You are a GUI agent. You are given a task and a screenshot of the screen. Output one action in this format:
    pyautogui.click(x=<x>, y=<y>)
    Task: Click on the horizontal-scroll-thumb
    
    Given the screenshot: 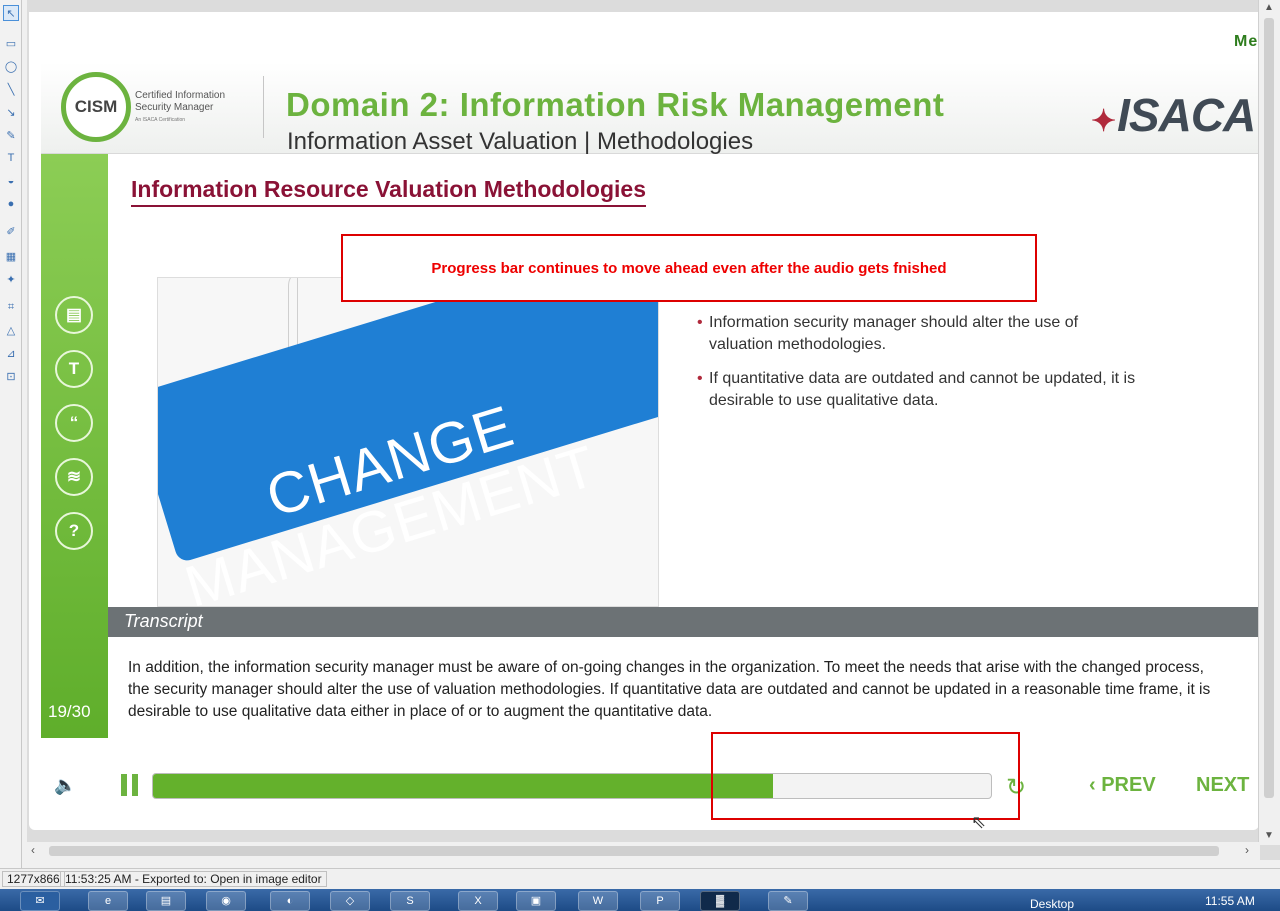 What is the action you would take?
    pyautogui.click(x=634, y=851)
    